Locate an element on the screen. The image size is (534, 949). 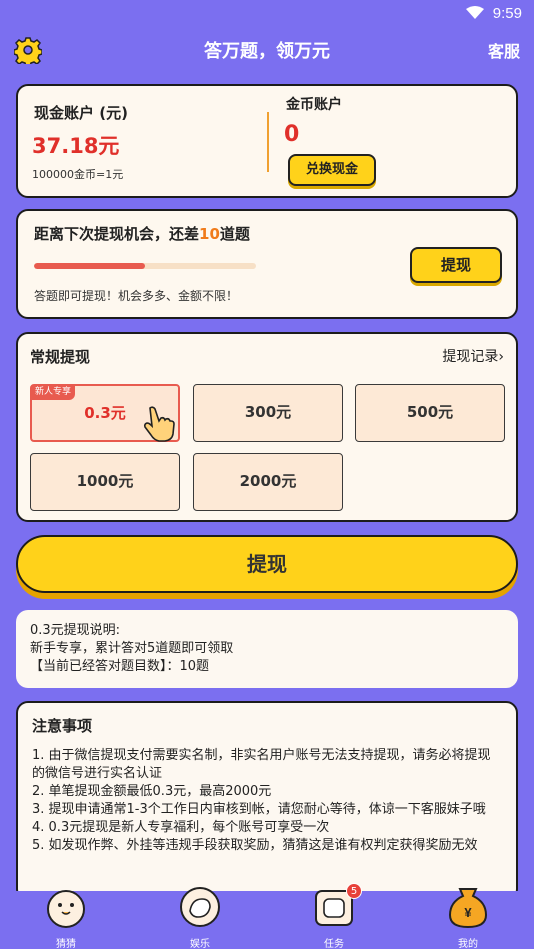
note-item: 2. 单笔提现金额最低0.3元，最高2000元 is located at coordinates (152, 791).